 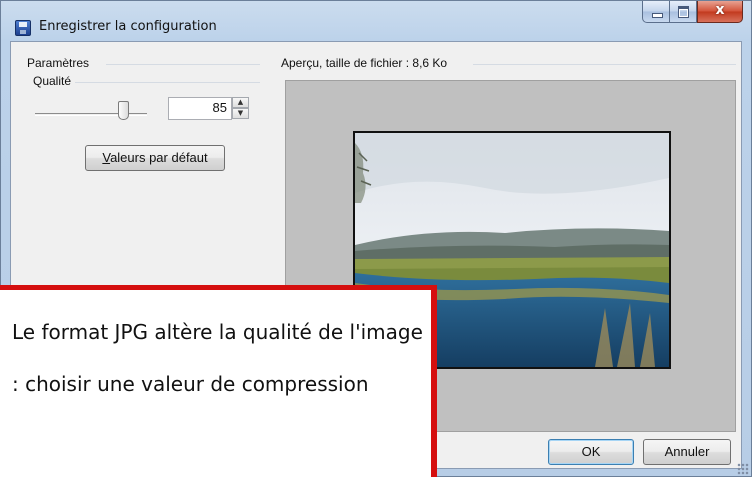 I want to click on quality-spinner: ▲ ▼, so click(x=240, y=108).